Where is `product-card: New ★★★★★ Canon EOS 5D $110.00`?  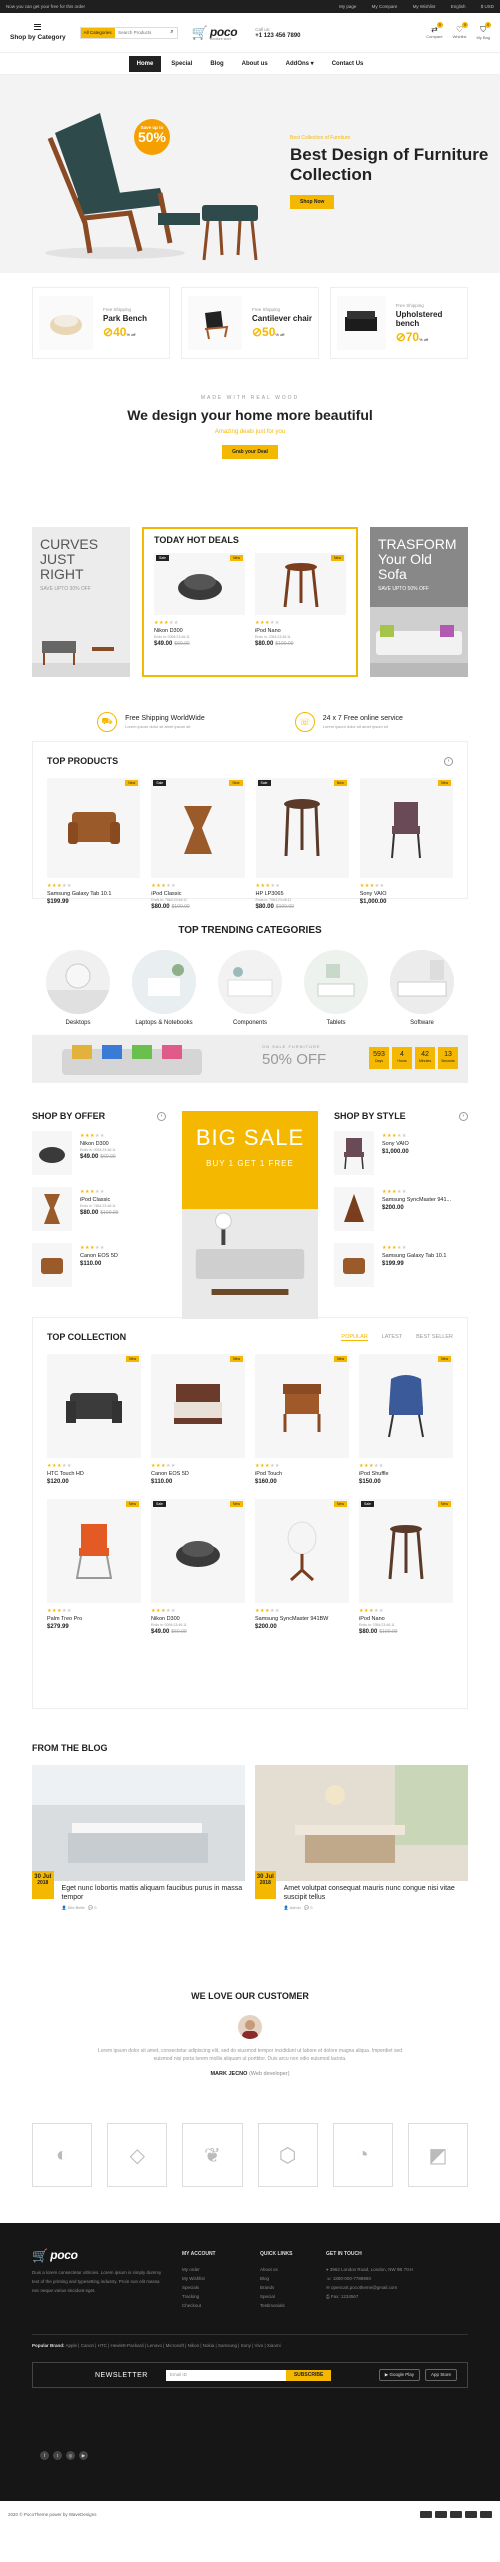
product-card: New ★★★★★ Canon EOS 5D $110.00 is located at coordinates (198, 1419).